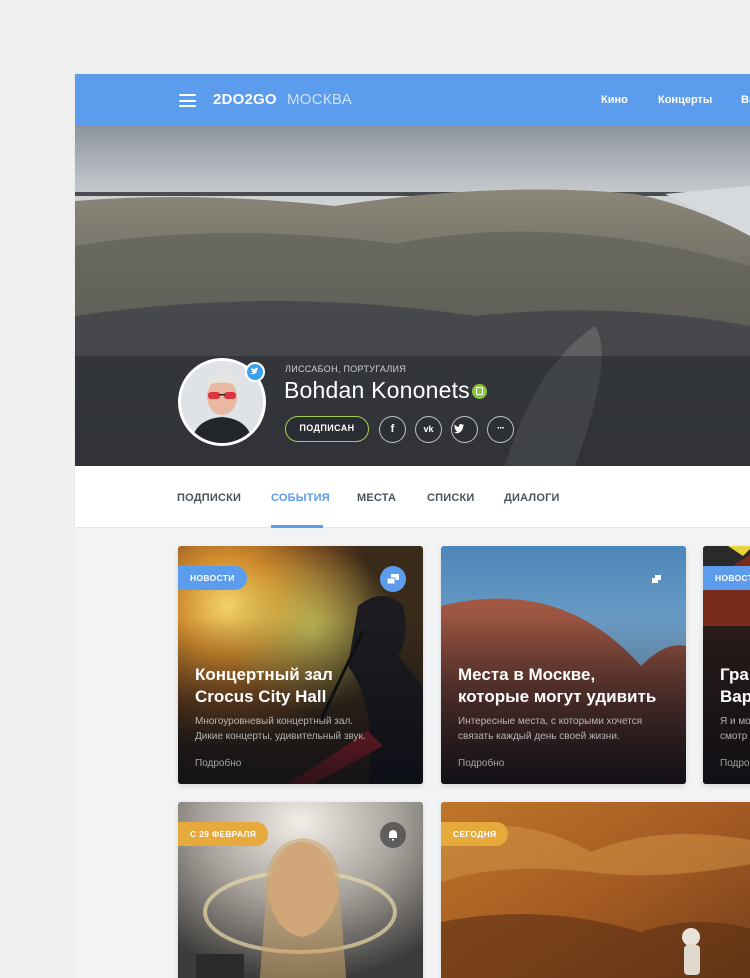  I want to click on card-title: Места в Москве, которые могут удивить, so click(557, 685).